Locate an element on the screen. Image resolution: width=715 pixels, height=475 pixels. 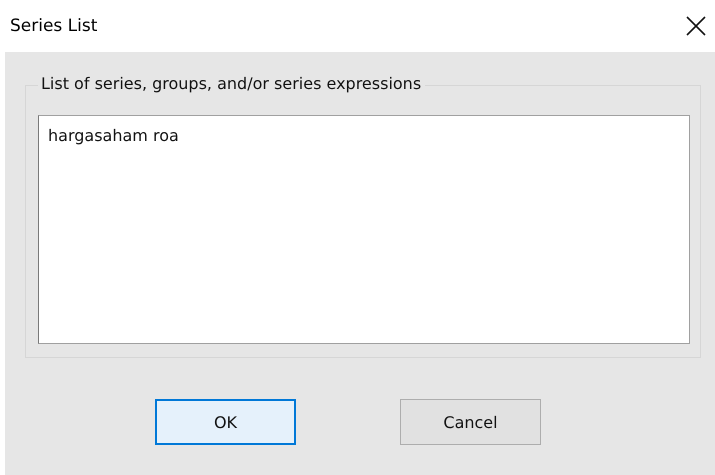
window-title: Series List is located at coordinates (54, 26).